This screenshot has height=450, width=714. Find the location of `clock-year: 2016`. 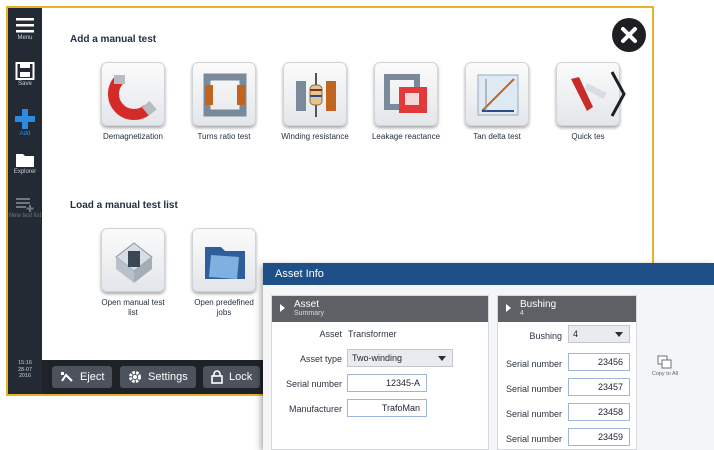

clock-year: 2016 is located at coordinates (25, 376).